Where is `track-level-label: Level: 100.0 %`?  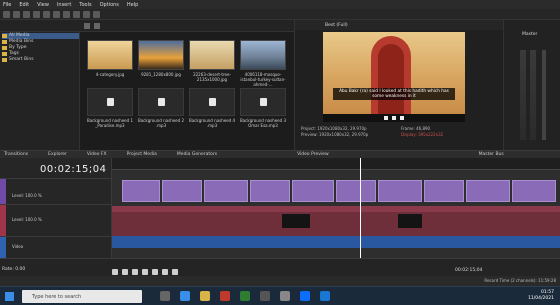 track-level-label: Level: 100.0 % is located at coordinates (27, 219).